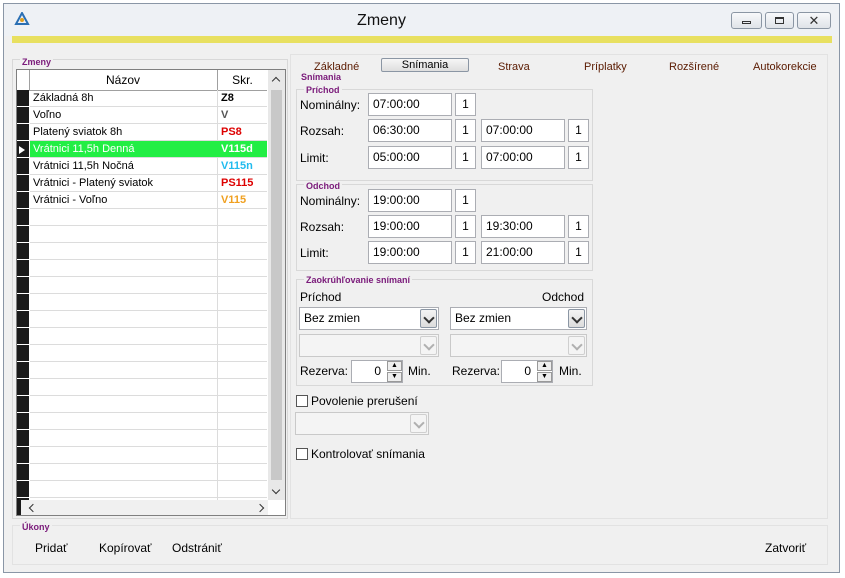  What do you see at coordinates (142, 507) in the screenshot?
I see `horizontal-scrollbar` at bounding box center [142, 507].